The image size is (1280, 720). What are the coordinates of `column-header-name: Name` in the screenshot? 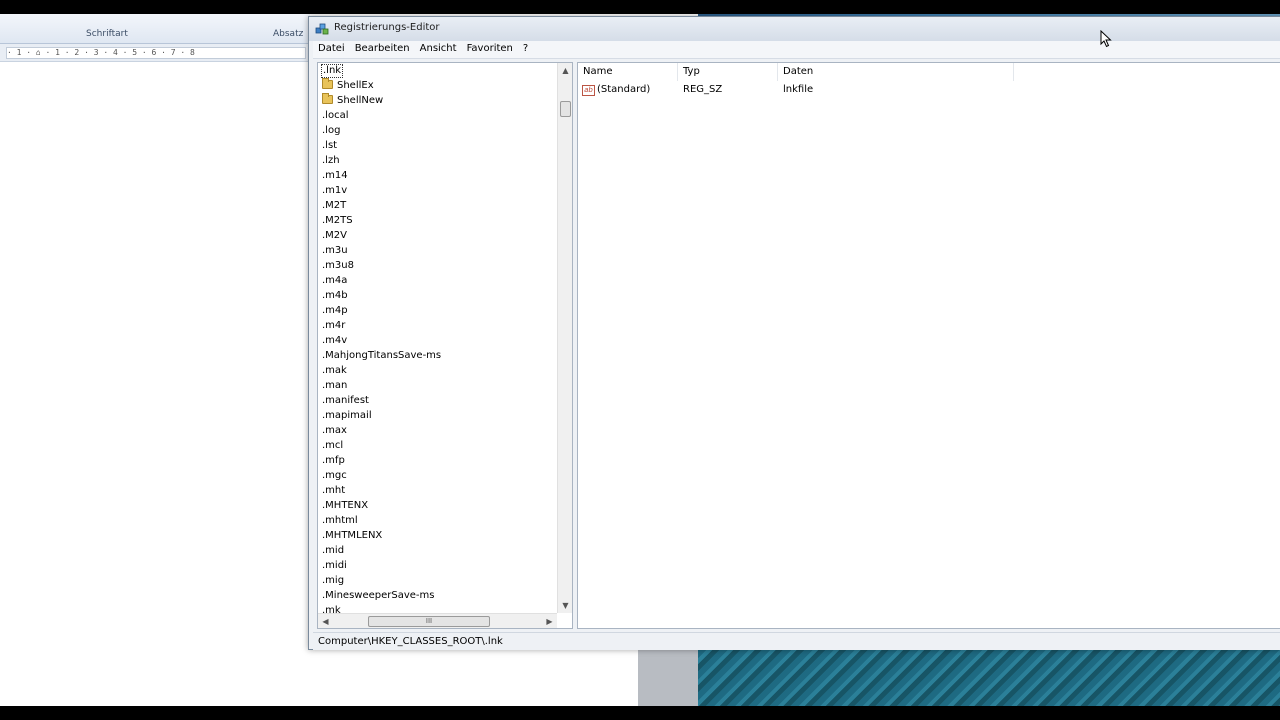 It's located at (628, 72).